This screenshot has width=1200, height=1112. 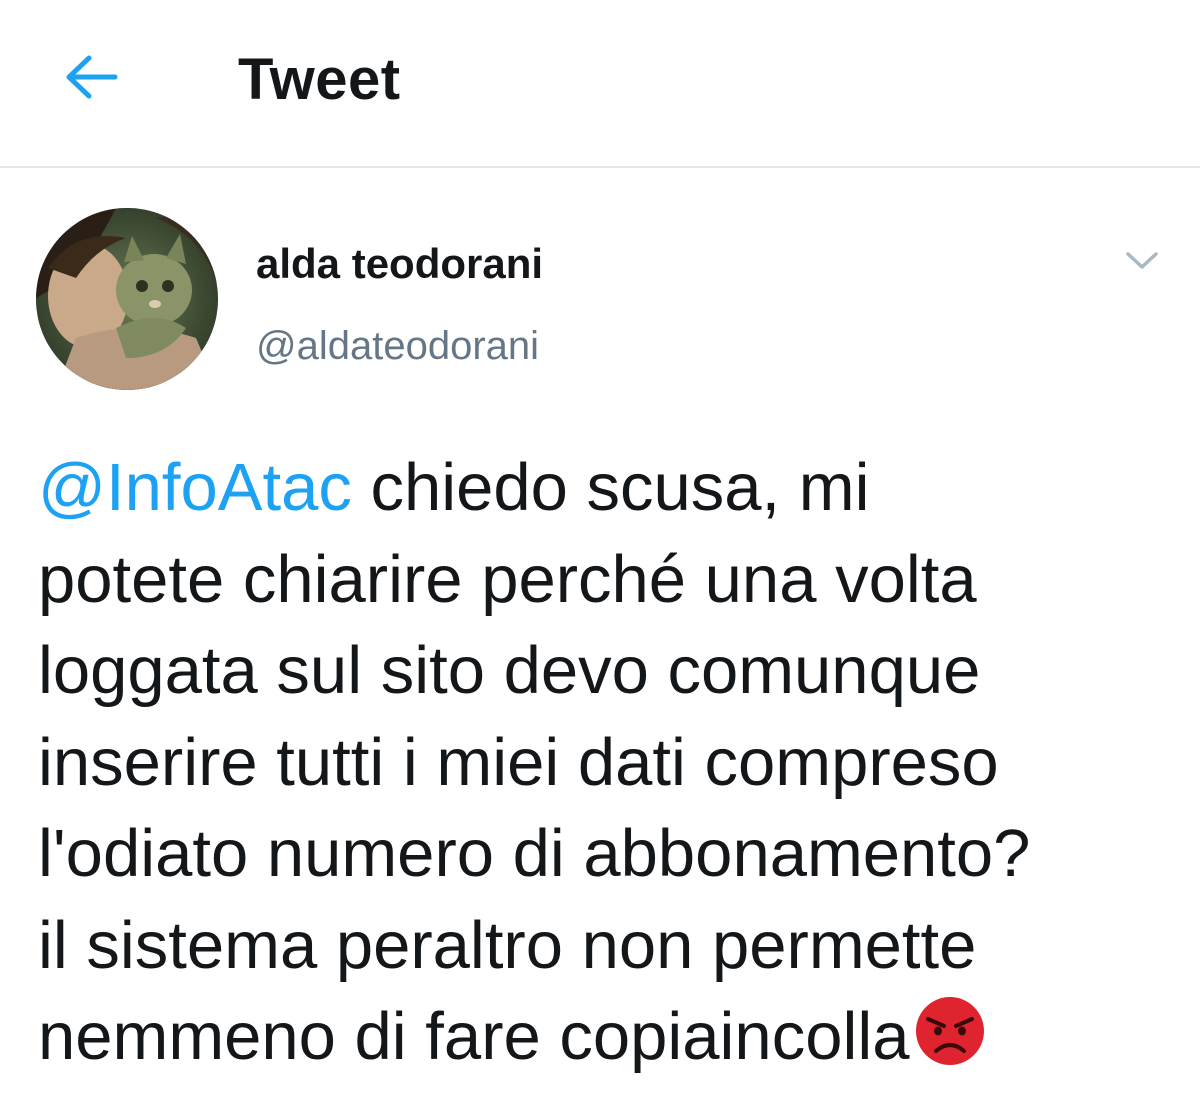 I want to click on author-avatar, so click(x=127, y=299).